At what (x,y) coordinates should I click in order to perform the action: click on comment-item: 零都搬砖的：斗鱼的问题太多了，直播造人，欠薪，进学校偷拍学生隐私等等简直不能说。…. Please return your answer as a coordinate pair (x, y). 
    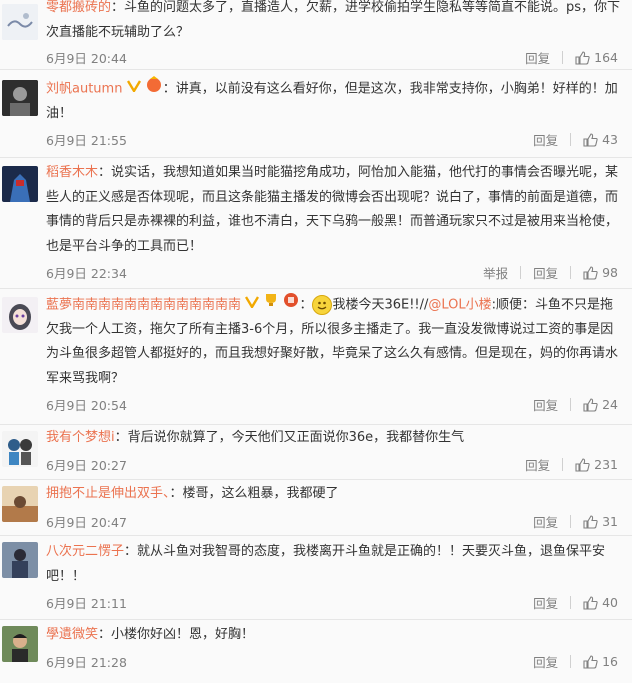
    Looking at the image, I should click on (316, 35).